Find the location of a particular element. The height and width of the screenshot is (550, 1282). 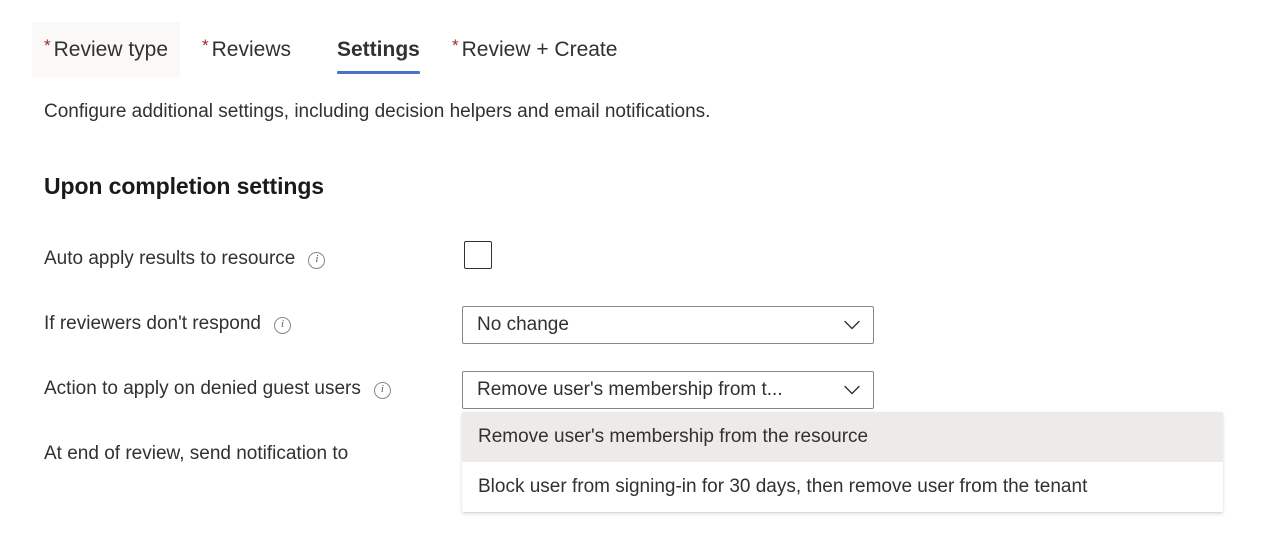

label-end-of-review-notification: At end of review, send notification to is located at coordinates (196, 454).